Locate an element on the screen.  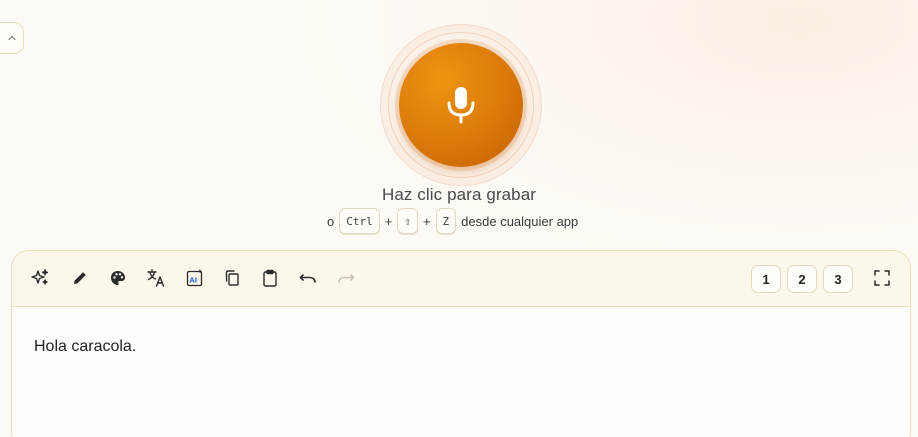
chevron-up-icon is located at coordinates (12, 38).